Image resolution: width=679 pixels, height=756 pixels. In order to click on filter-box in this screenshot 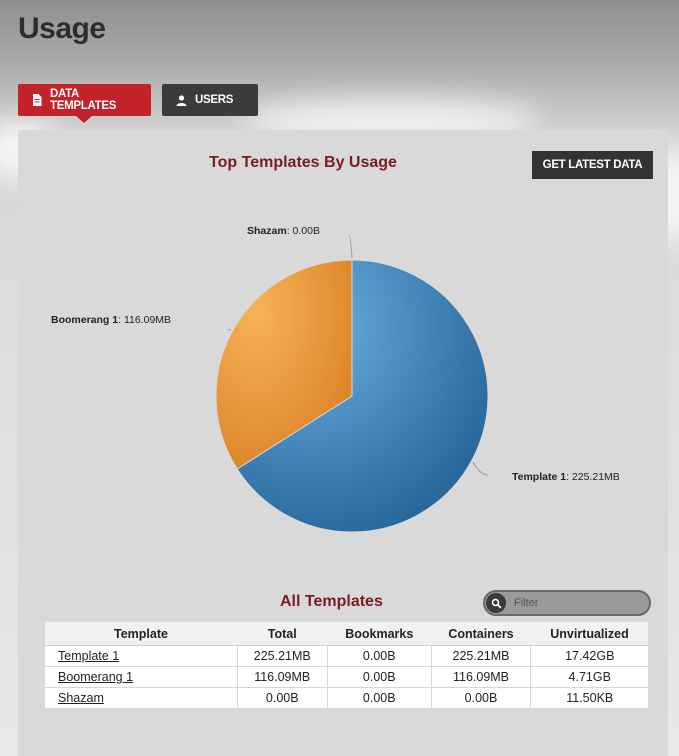, I will do `click(567, 603)`.